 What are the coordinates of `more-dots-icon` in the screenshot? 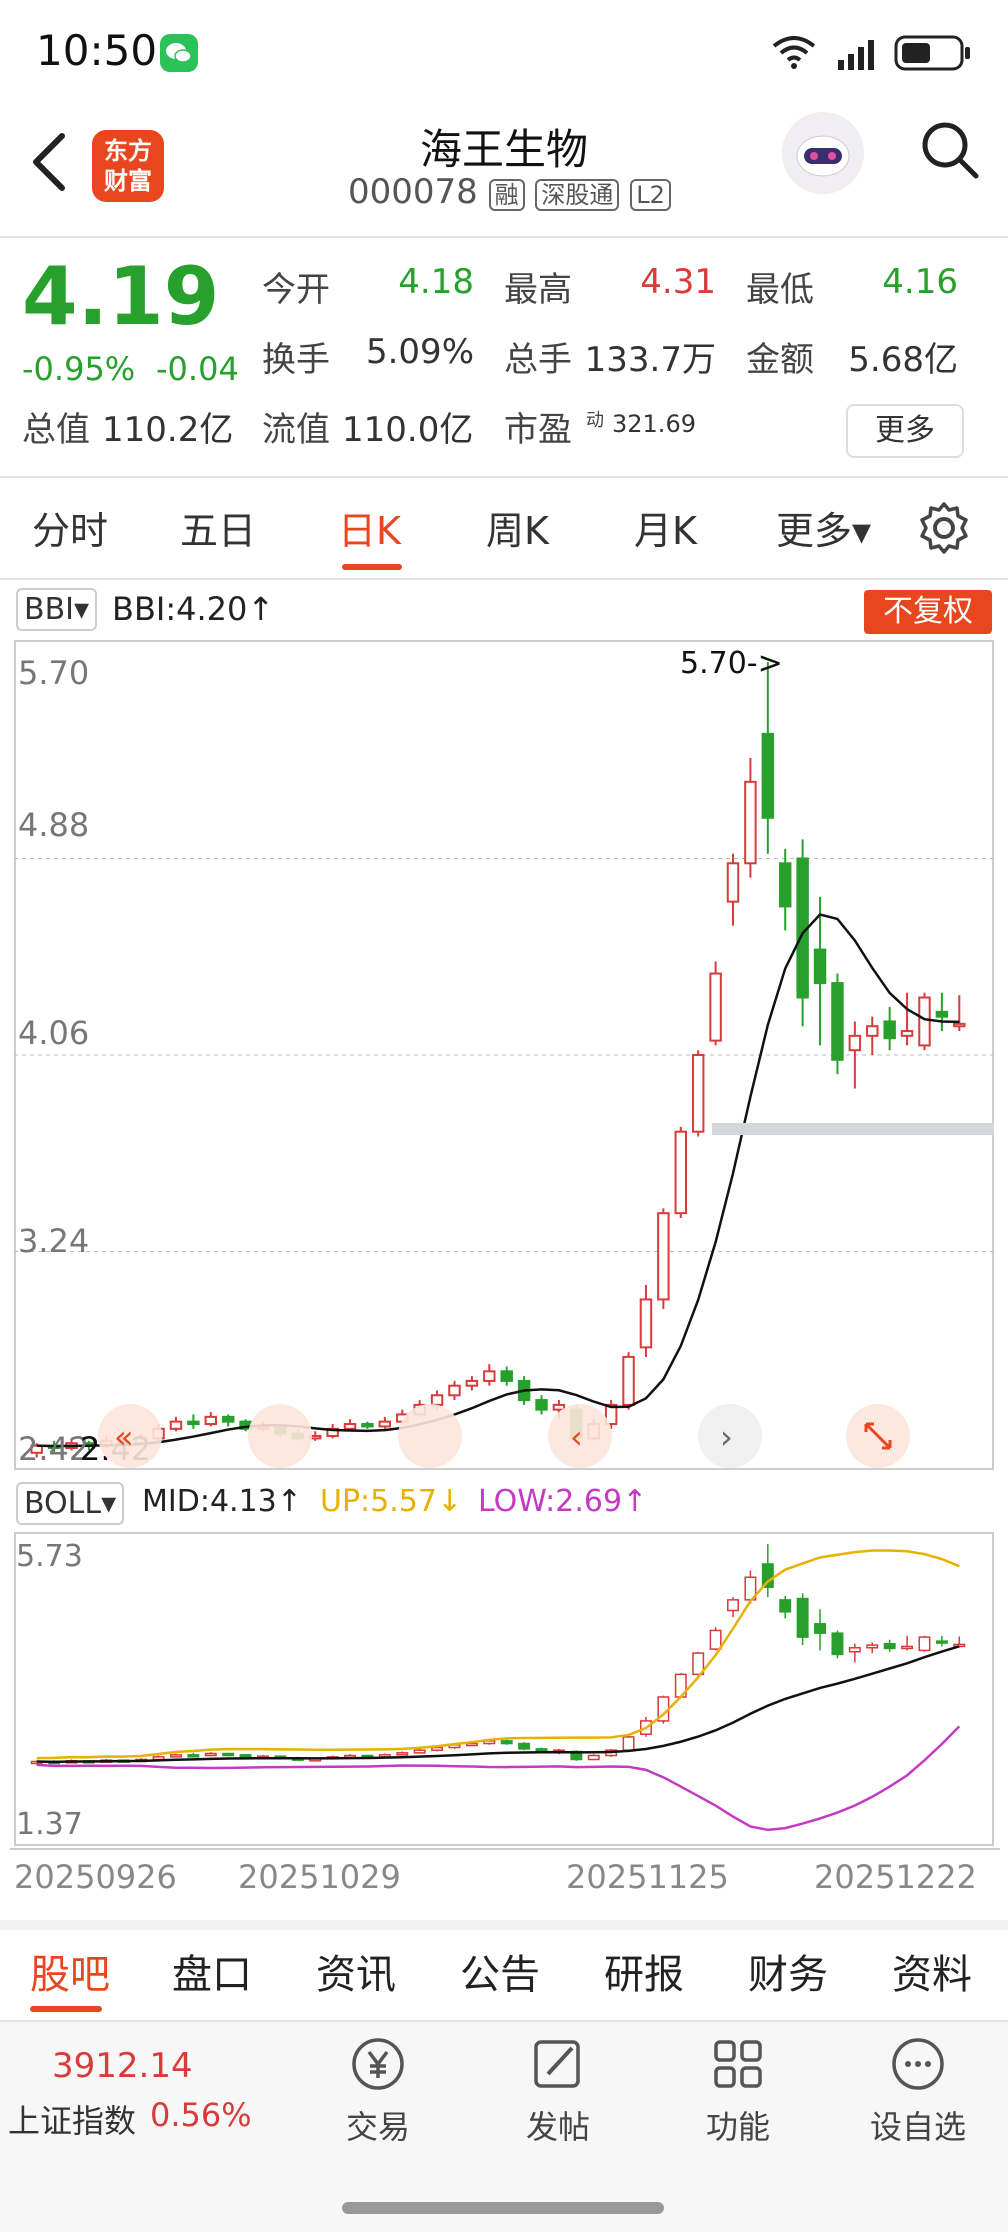 It's located at (918, 2064).